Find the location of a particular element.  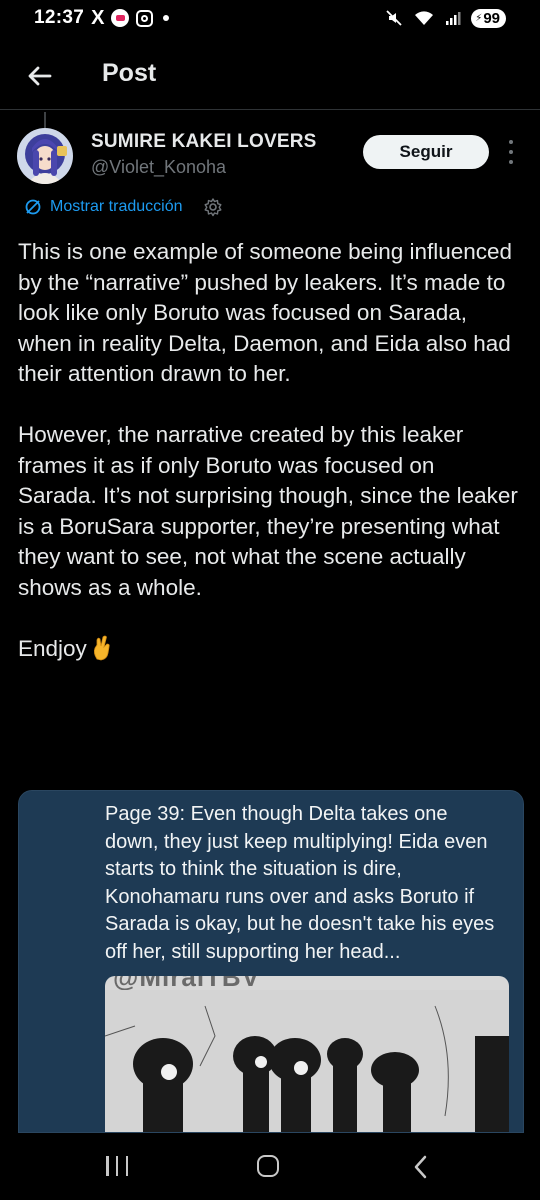

manga-illustration is located at coordinates (307, 1061).